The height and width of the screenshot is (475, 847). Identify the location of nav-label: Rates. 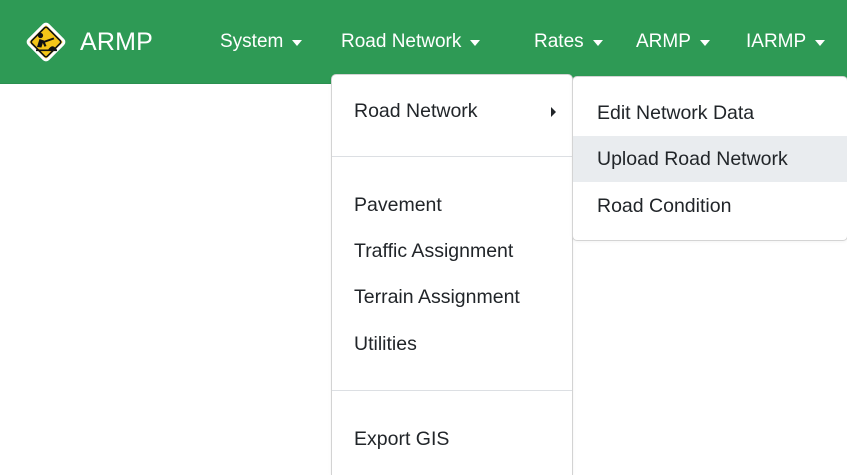
(559, 41).